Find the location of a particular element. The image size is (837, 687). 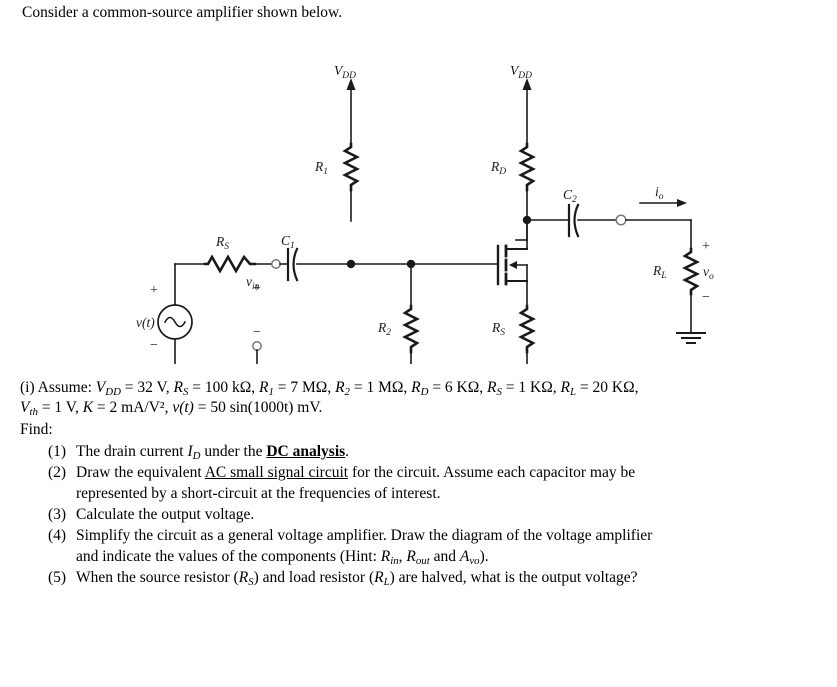

question-4-end: ). is located at coordinates (484, 556).